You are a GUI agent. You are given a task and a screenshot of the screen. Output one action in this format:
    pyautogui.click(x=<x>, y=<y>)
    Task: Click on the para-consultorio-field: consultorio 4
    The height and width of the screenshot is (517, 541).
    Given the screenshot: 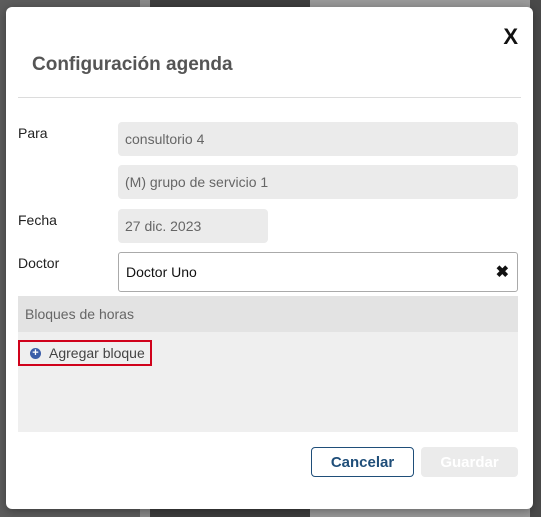 What is the action you would take?
    pyautogui.click(x=318, y=139)
    